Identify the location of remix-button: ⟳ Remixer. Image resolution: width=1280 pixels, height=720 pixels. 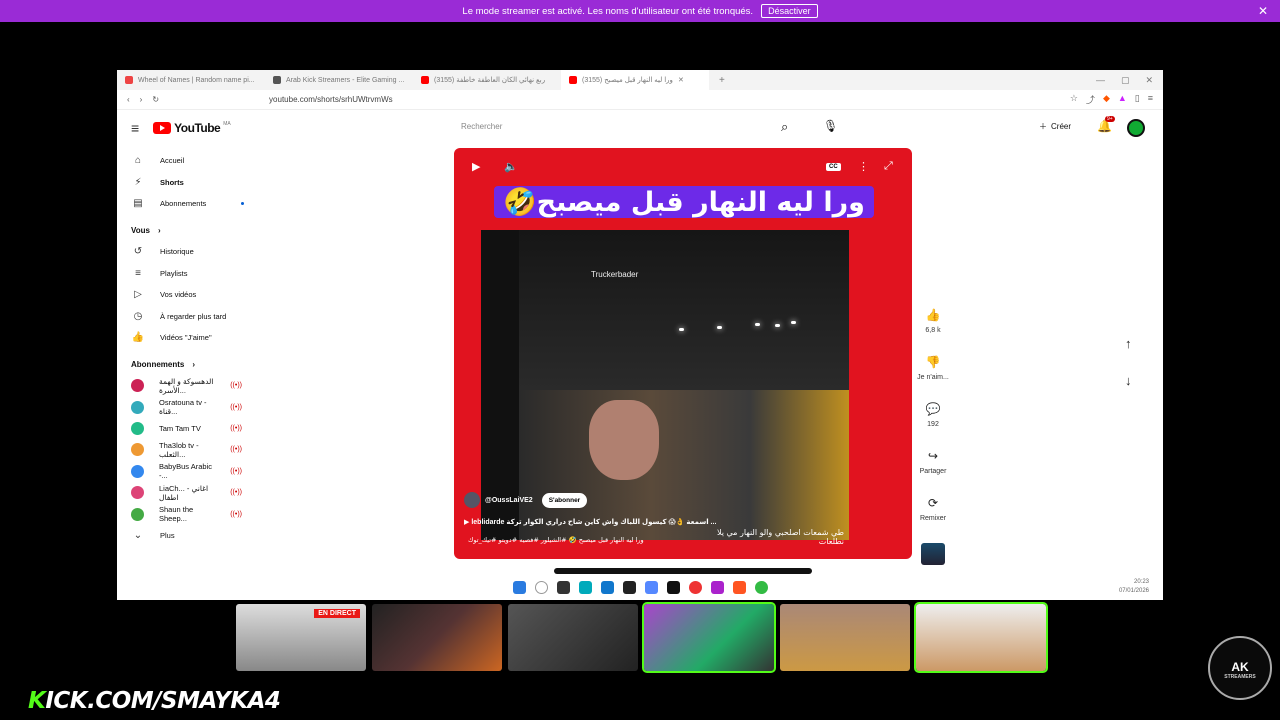
(933, 519).